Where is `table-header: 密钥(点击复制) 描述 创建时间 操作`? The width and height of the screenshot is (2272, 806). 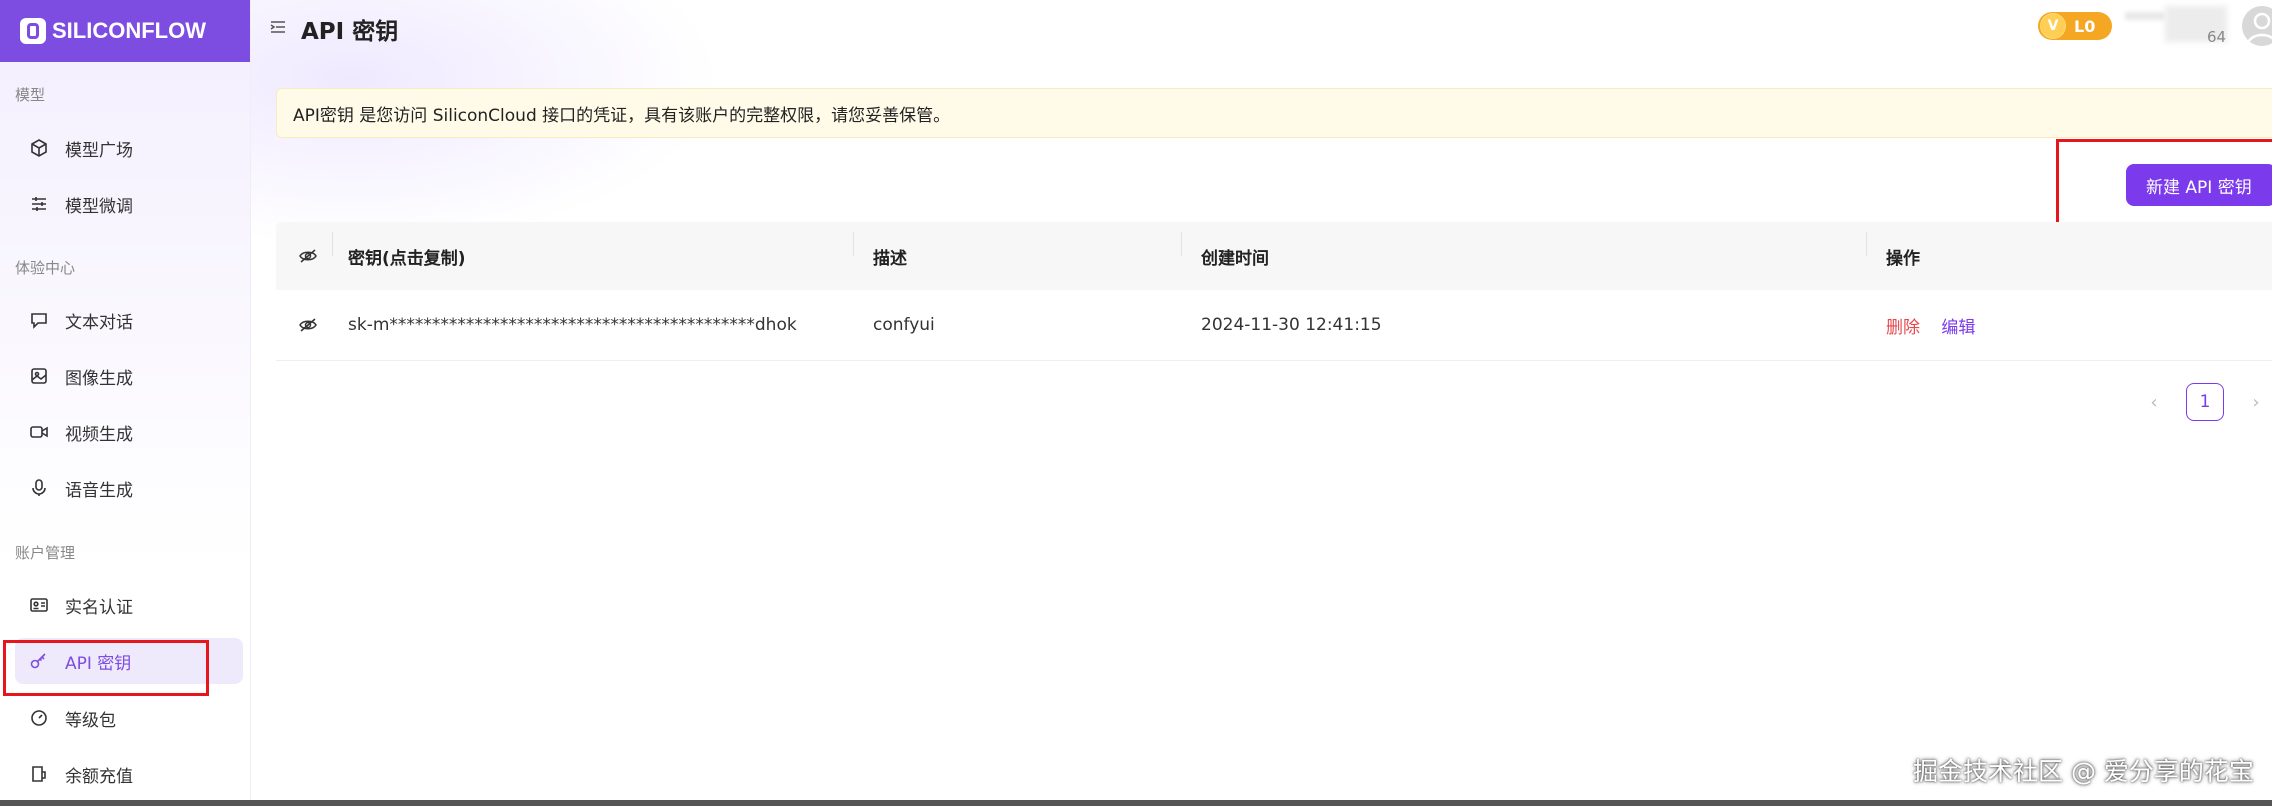
table-header: 密钥(点击复制) 描述 创建时间 操作 is located at coordinates (1274, 256).